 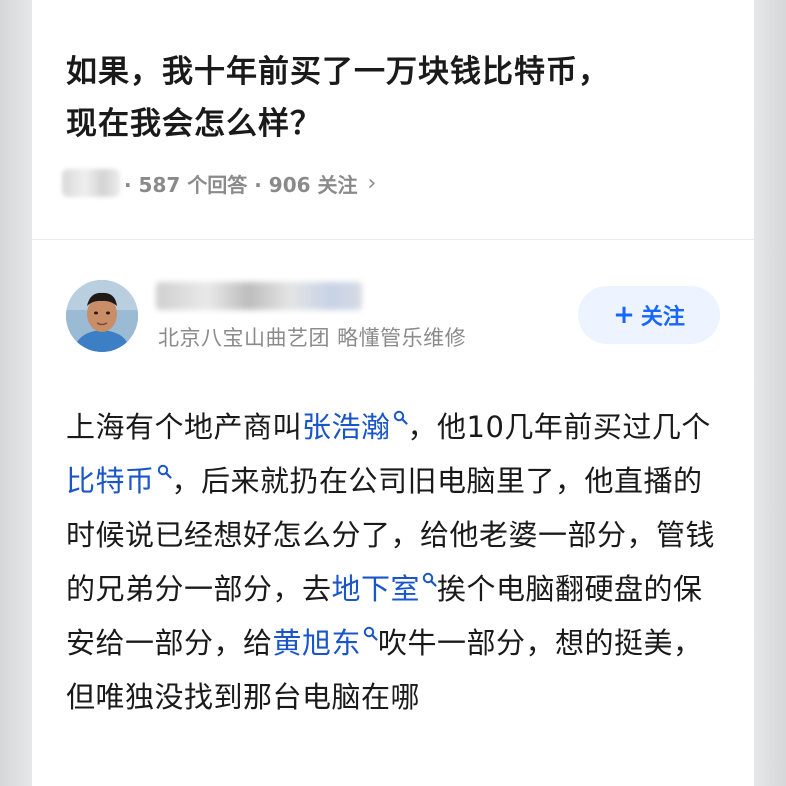 What do you see at coordinates (393, 239) in the screenshot?
I see `divider` at bounding box center [393, 239].